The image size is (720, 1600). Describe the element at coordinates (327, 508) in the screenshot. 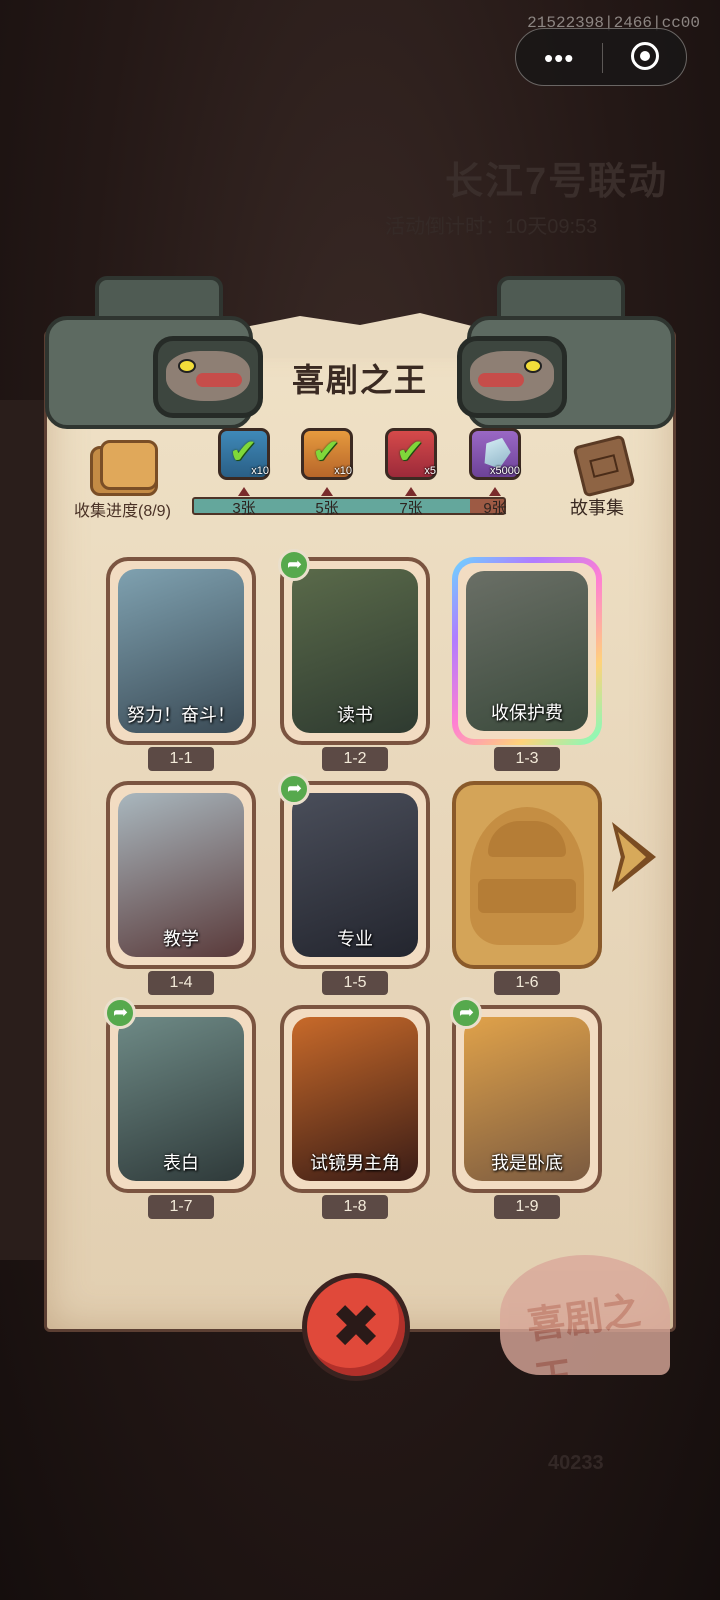

I see `milestone-label-2: 5张` at that location.